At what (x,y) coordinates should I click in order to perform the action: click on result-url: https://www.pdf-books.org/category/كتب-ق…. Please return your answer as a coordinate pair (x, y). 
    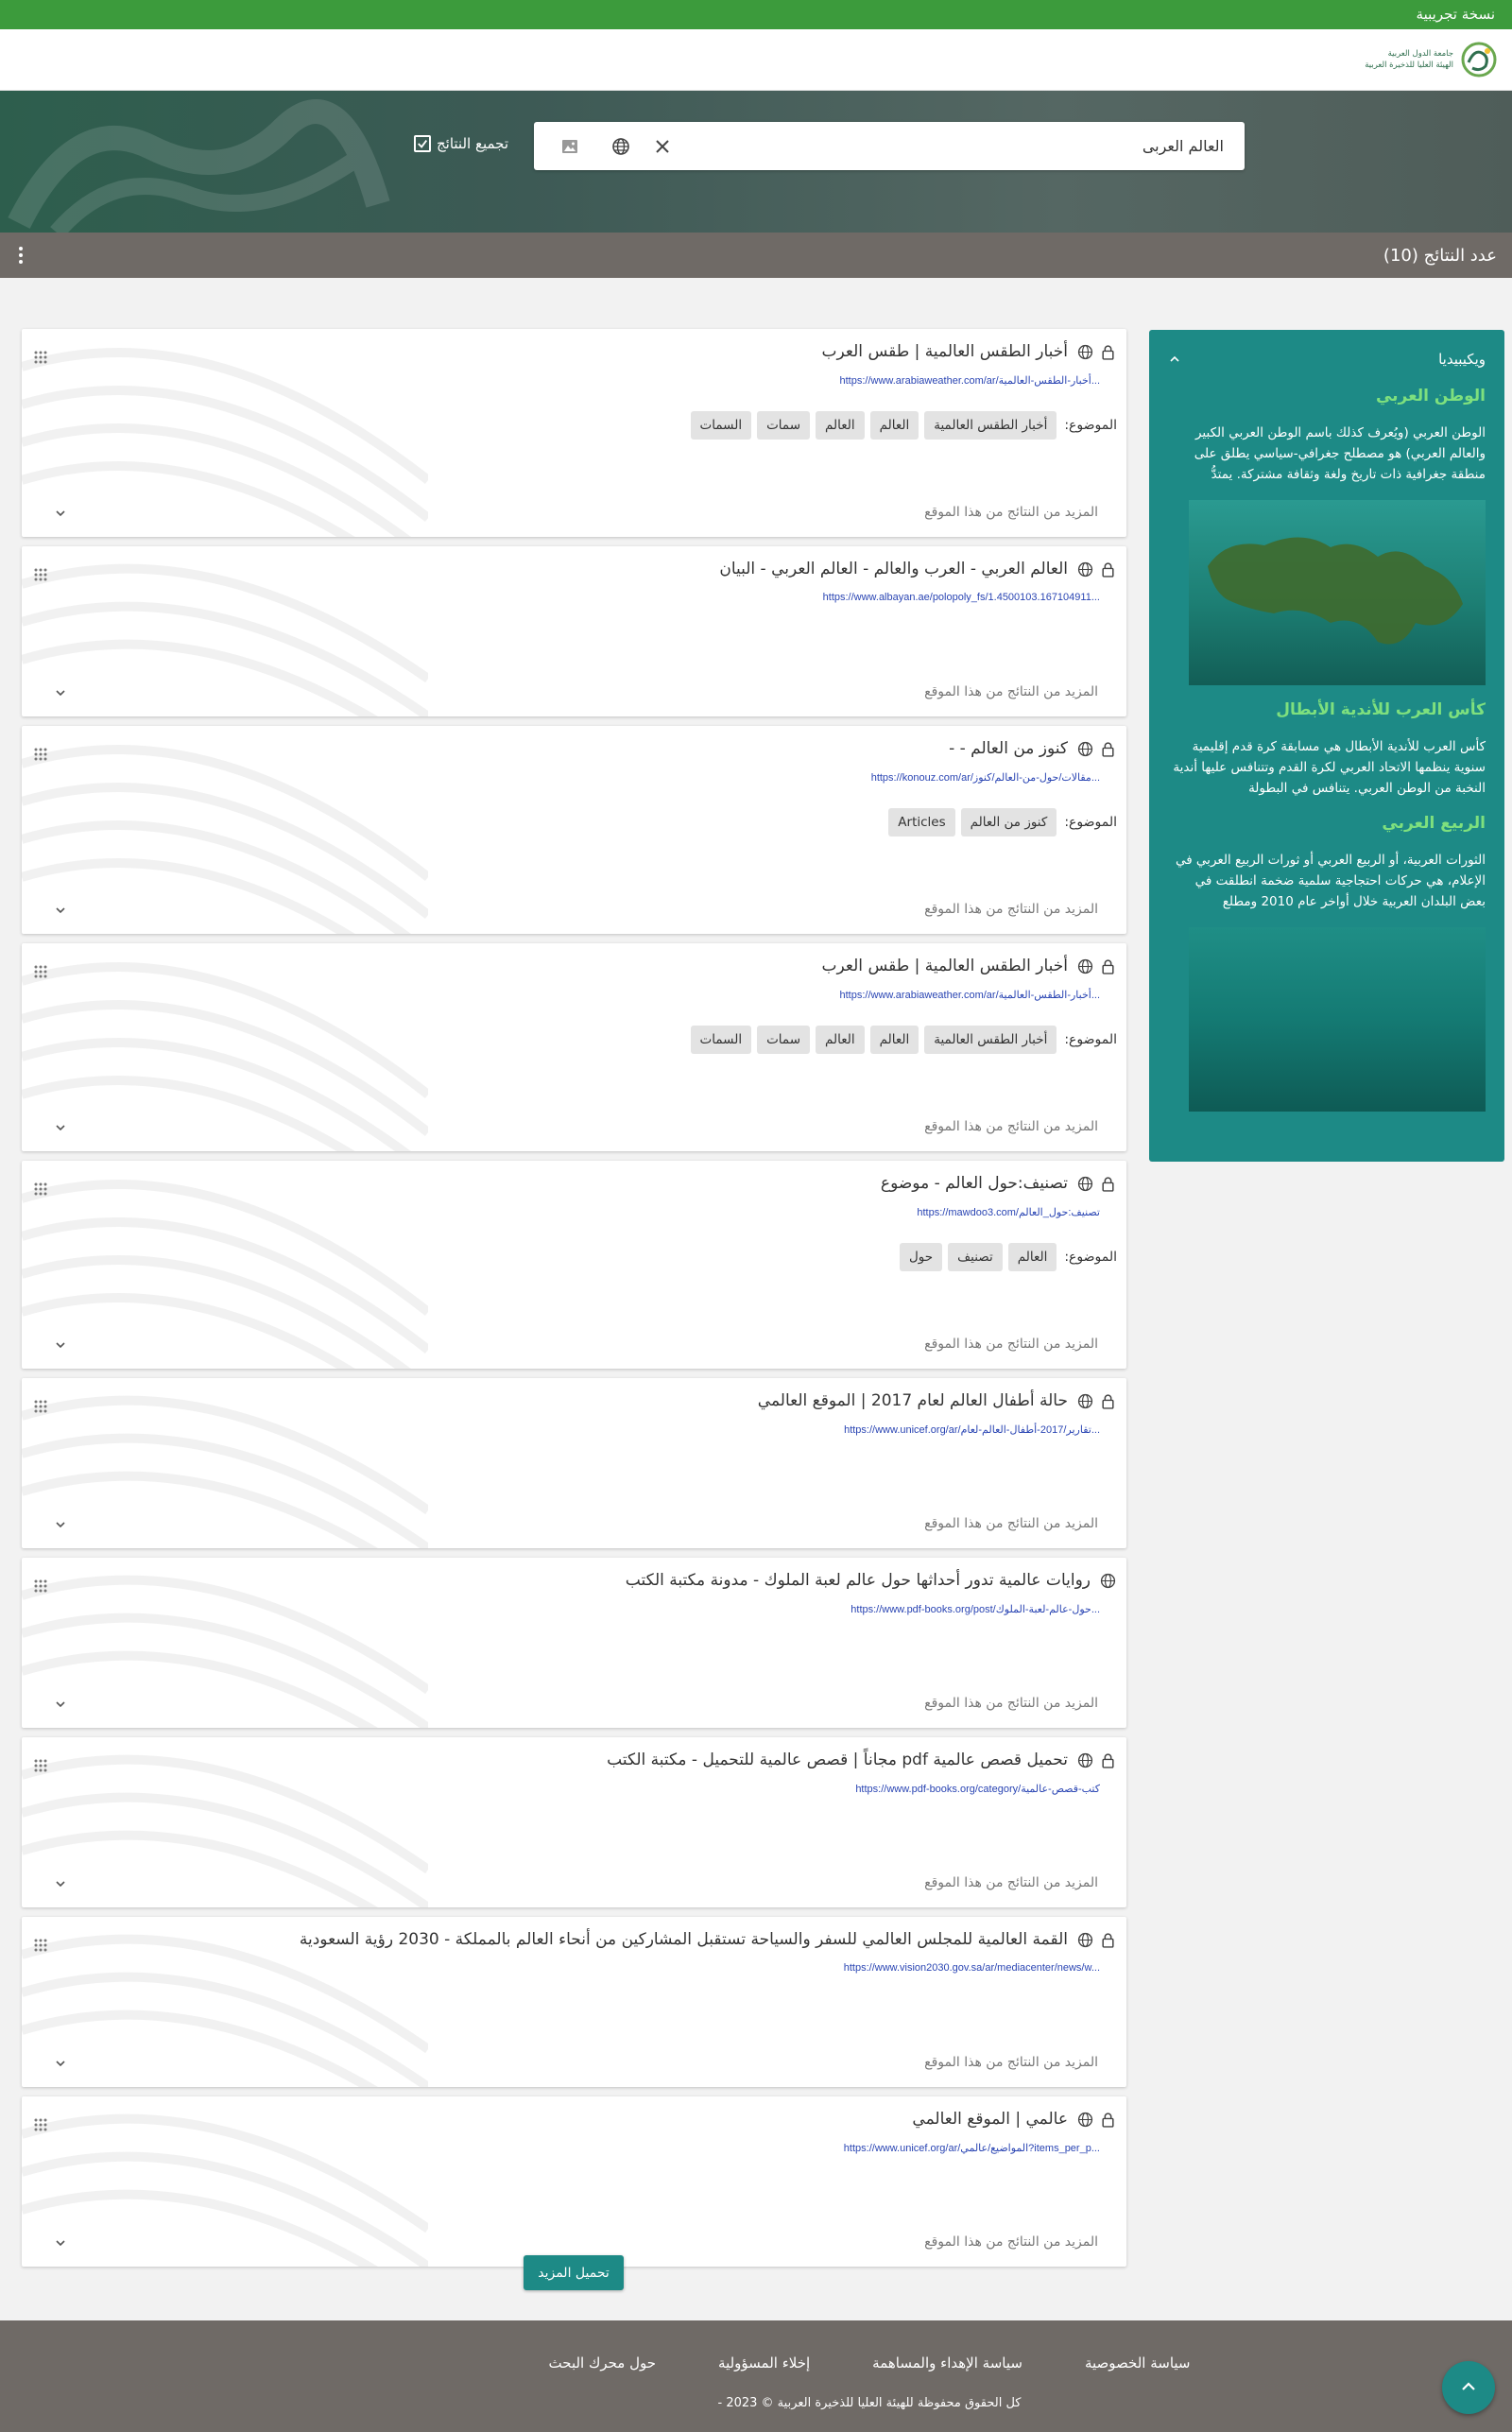
    Looking at the image, I should click on (565, 1789).